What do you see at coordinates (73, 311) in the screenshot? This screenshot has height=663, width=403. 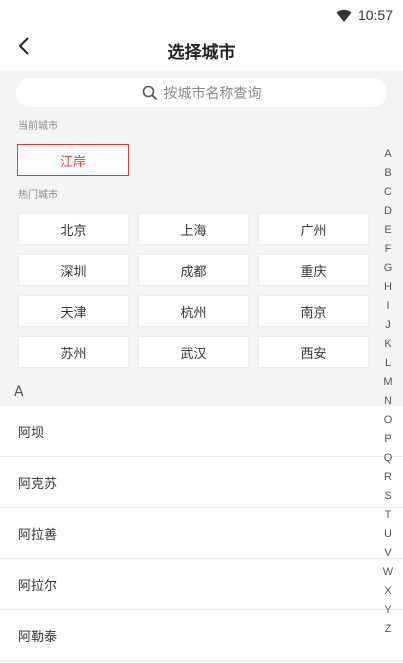 I see `hot-city-button: 天津` at bounding box center [73, 311].